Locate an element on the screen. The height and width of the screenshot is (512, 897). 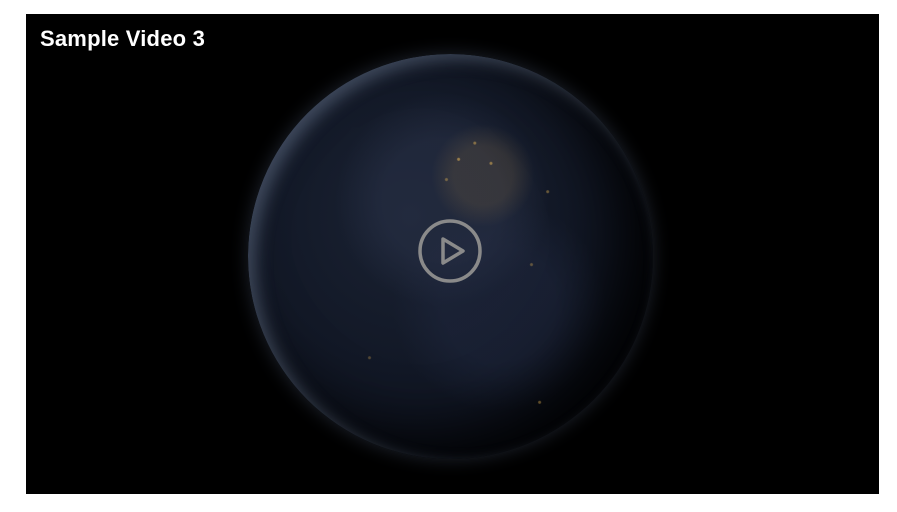
play-button is located at coordinates (450, 251).